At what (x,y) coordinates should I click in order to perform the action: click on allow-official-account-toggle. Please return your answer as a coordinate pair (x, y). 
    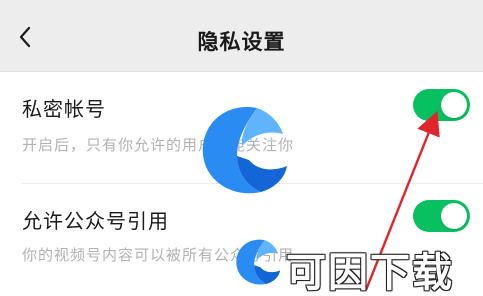
    Looking at the image, I should click on (441, 216).